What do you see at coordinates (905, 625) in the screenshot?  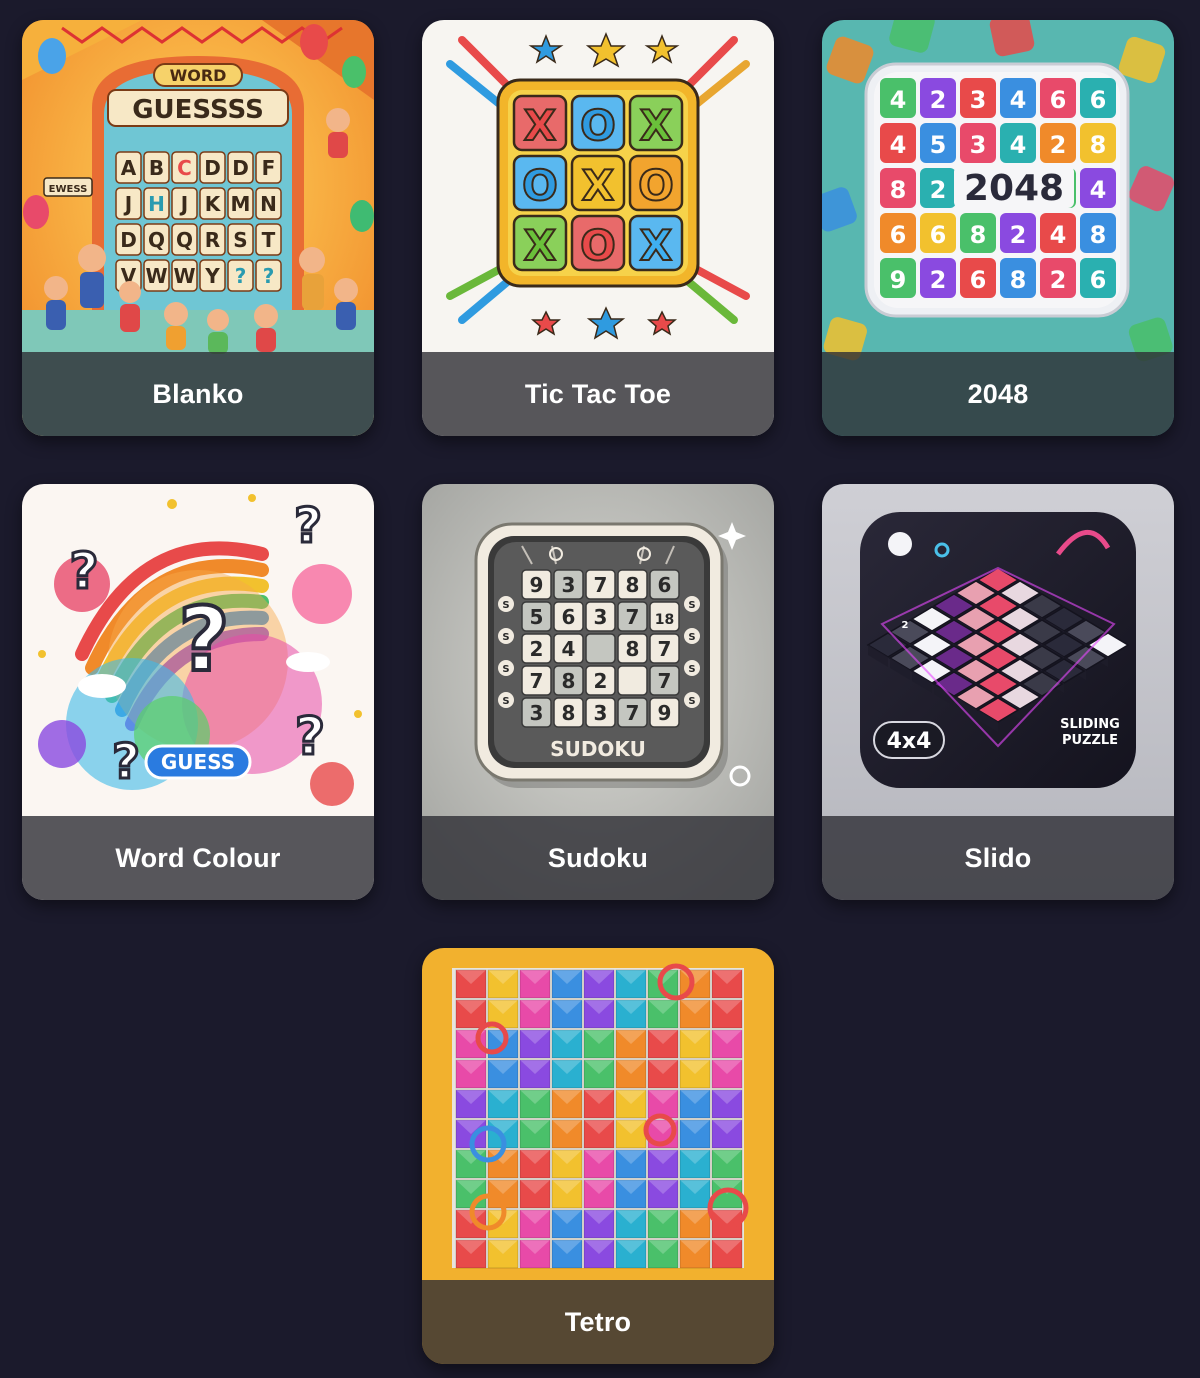 I see `slido-art-tile-label: 2` at bounding box center [905, 625].